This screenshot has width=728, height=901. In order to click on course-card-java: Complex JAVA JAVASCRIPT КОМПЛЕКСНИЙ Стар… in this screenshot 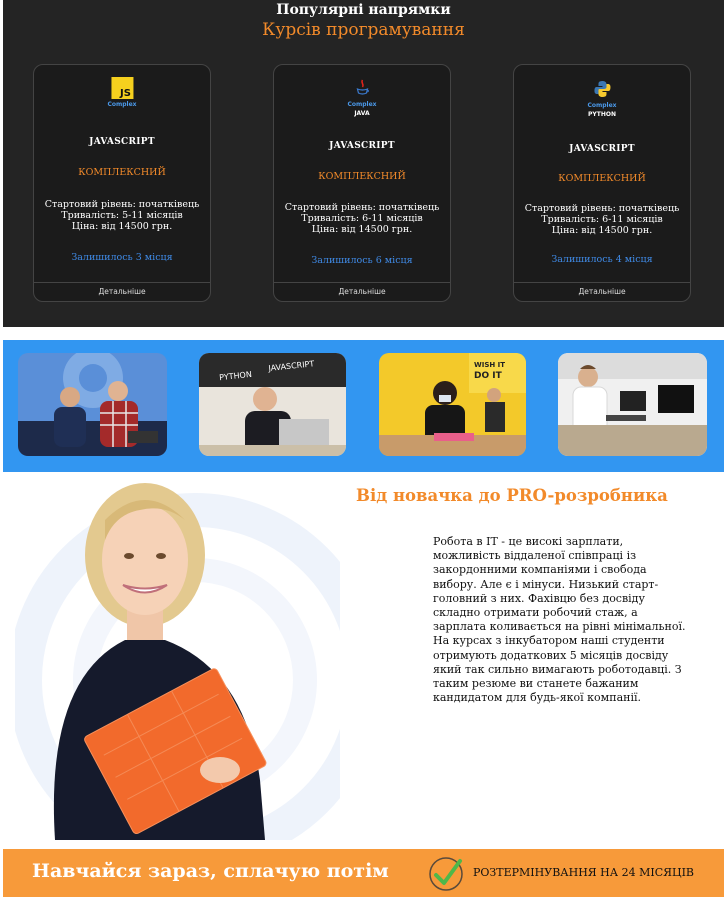, I will do `click(362, 183)`.